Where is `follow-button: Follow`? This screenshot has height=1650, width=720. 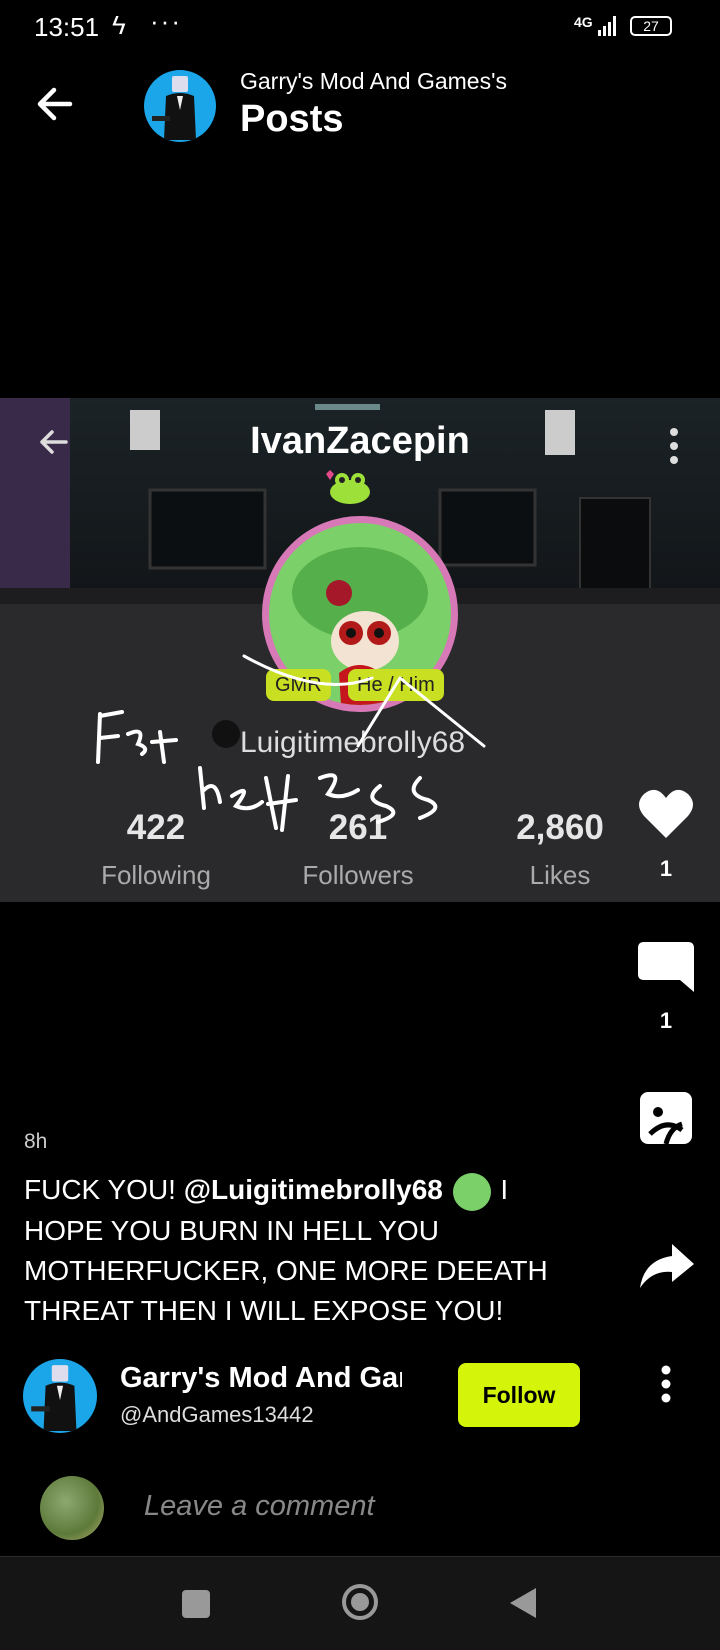 follow-button: Follow is located at coordinates (519, 1395).